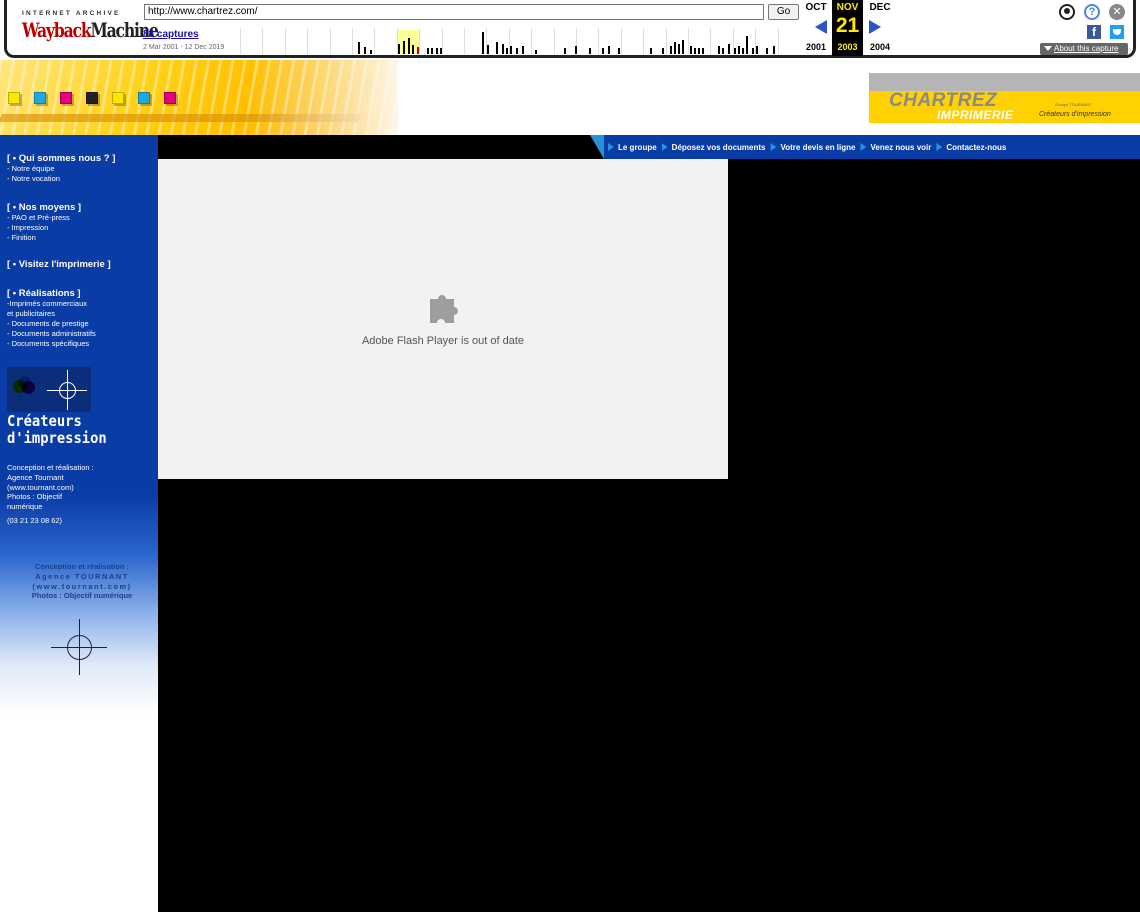 This screenshot has height=912, width=1140. Describe the element at coordinates (875, 27) in the screenshot. I see `next-capture-arrow-icon` at that location.